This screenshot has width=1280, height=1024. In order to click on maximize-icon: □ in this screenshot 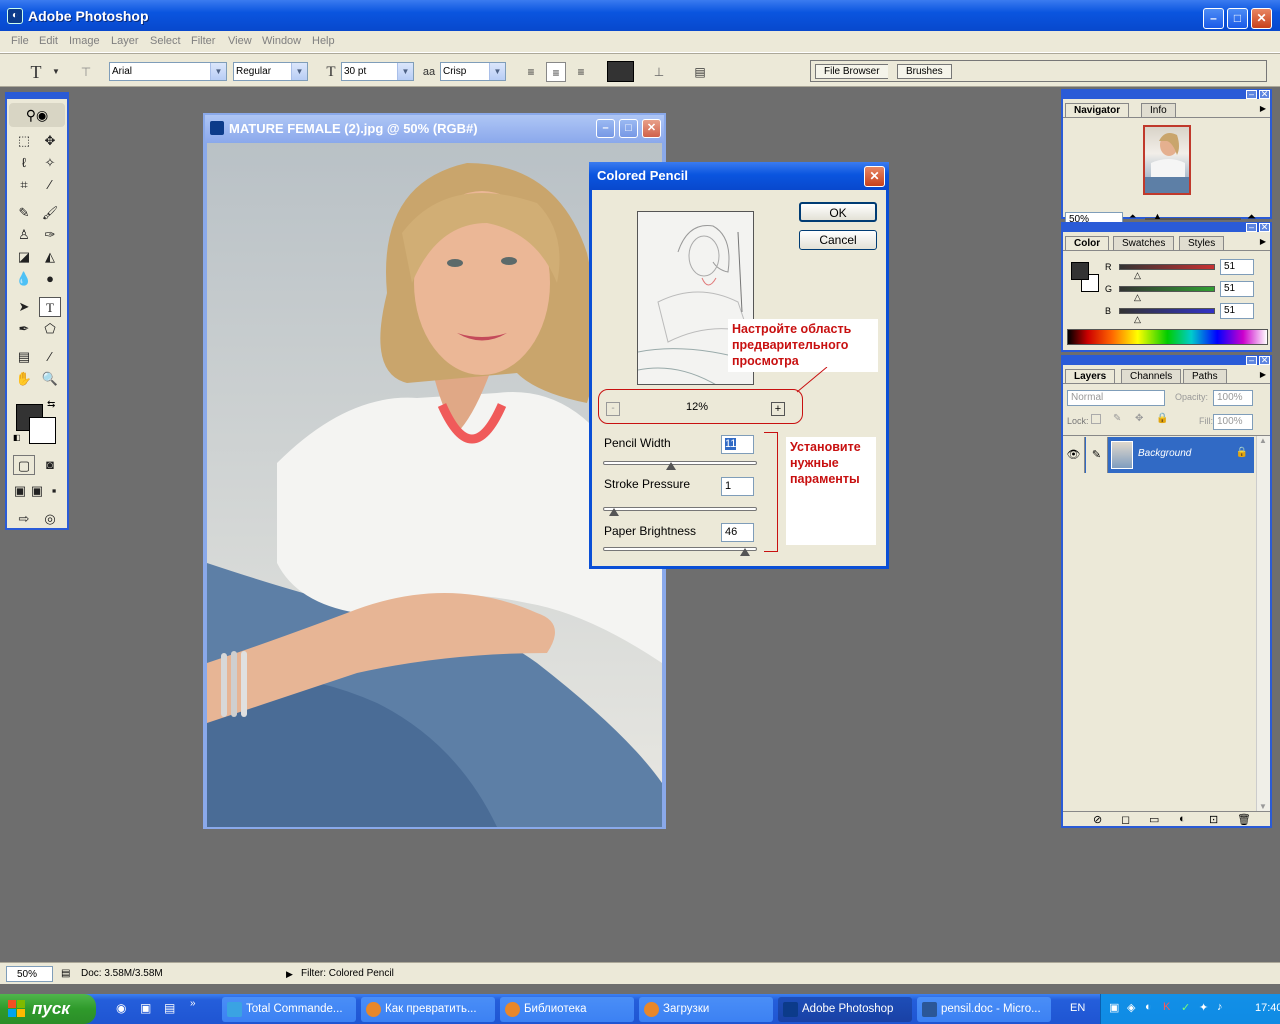, I will do `click(1237, 18)`.